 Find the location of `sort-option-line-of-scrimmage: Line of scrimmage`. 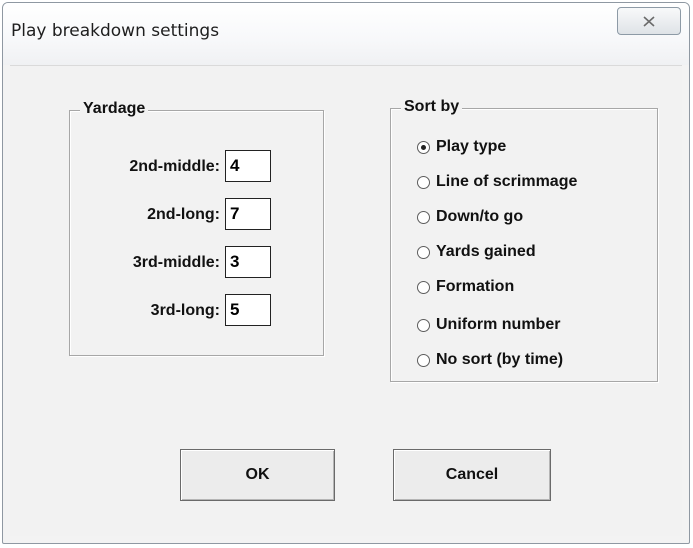

sort-option-line-of-scrimmage: Line of scrimmage is located at coordinates (497, 182).